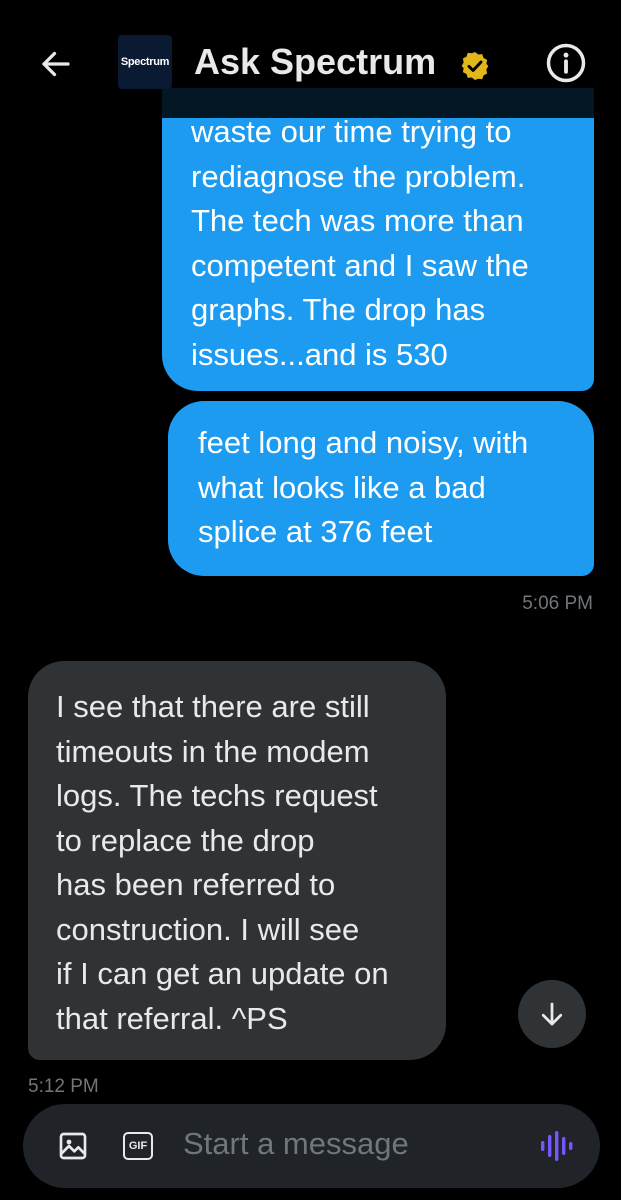 This screenshot has height=1200, width=621. I want to click on gif-label: GIF, so click(138, 1146).